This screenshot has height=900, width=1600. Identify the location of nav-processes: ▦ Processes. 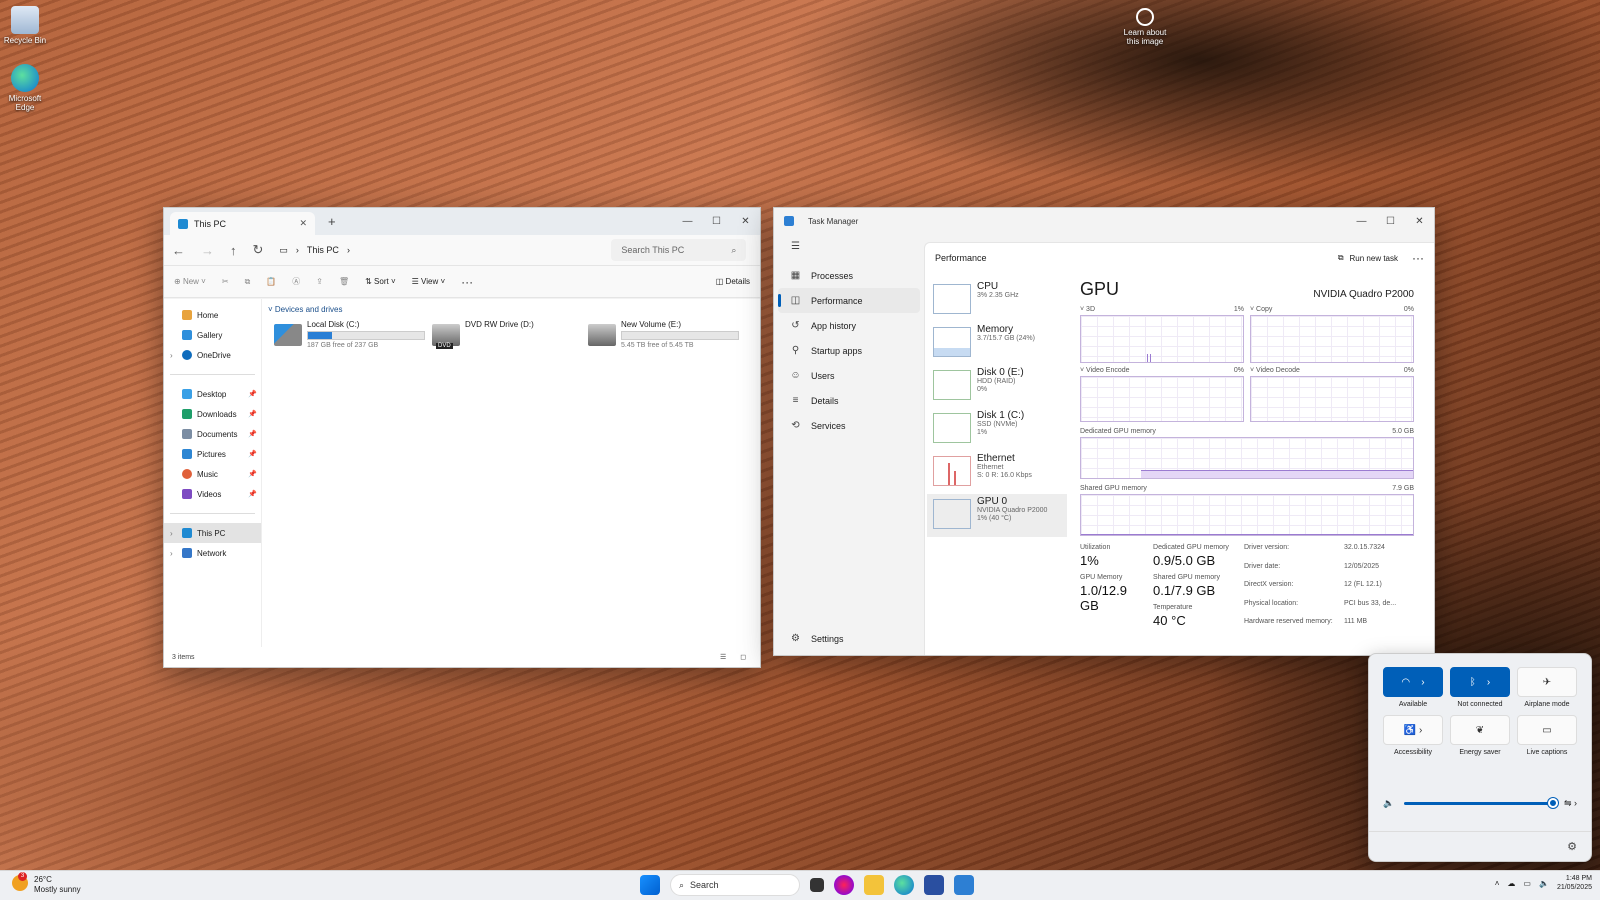
(849, 275).